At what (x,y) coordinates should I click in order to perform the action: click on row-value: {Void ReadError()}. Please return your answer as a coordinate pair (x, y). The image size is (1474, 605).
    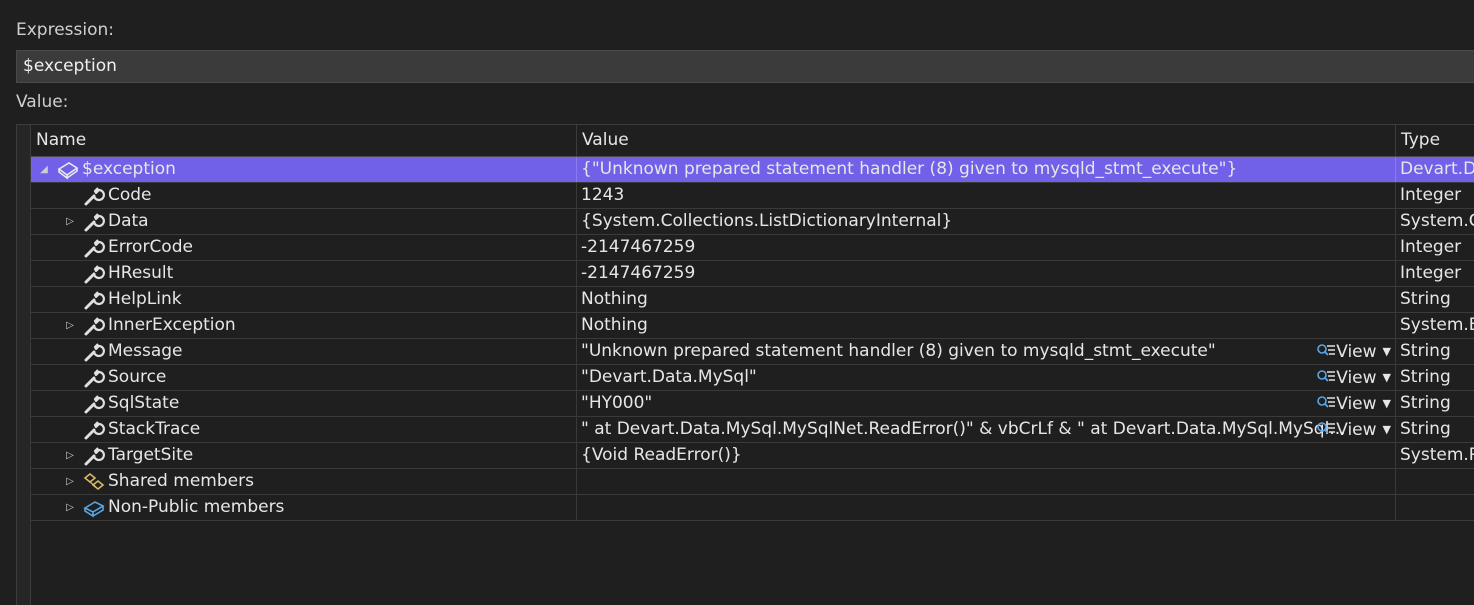
    Looking at the image, I should click on (661, 455).